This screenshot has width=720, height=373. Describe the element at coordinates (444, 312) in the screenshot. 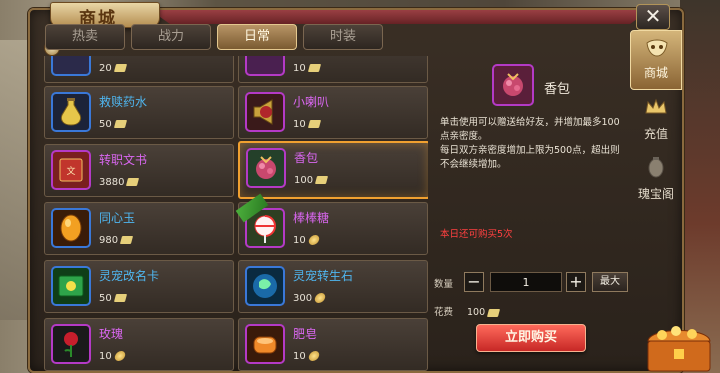

I see `cost-label: 花费` at that location.